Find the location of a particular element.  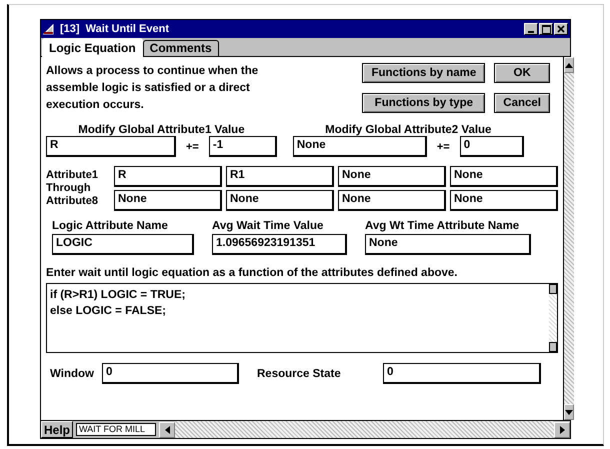

minimize-button is located at coordinates (531, 29).